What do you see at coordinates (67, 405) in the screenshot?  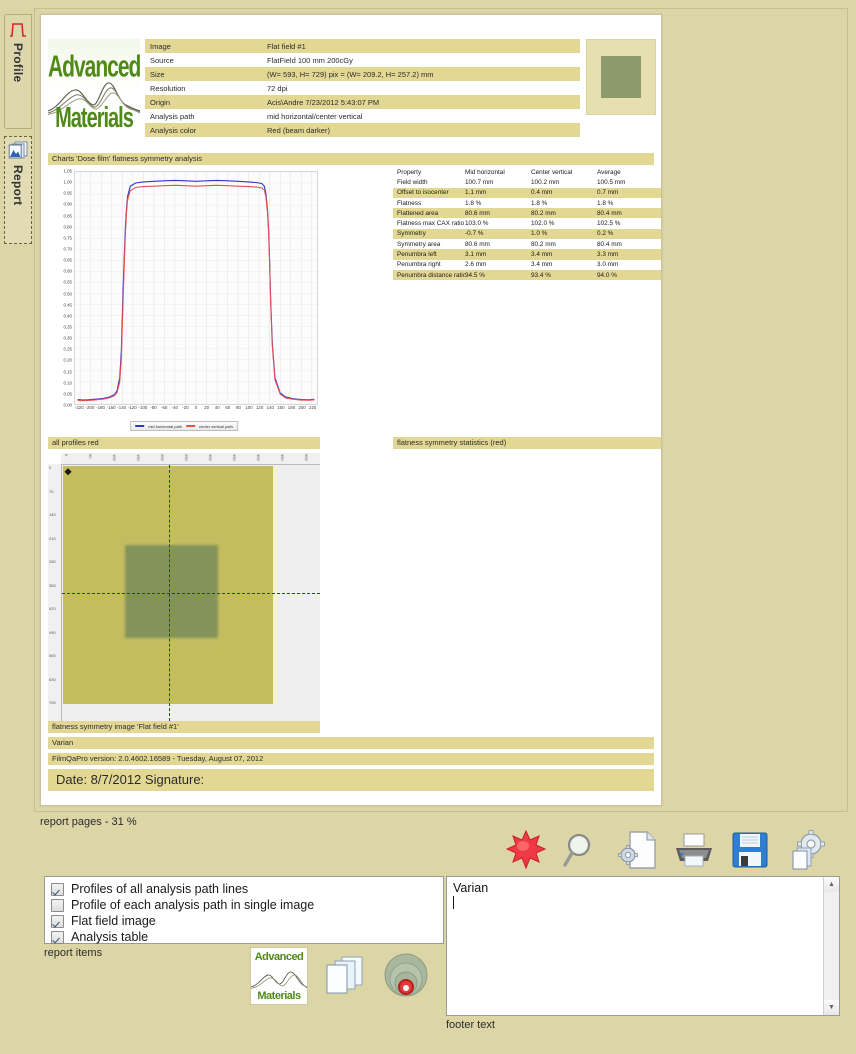 I see `y-tick-label: 0.00` at bounding box center [67, 405].